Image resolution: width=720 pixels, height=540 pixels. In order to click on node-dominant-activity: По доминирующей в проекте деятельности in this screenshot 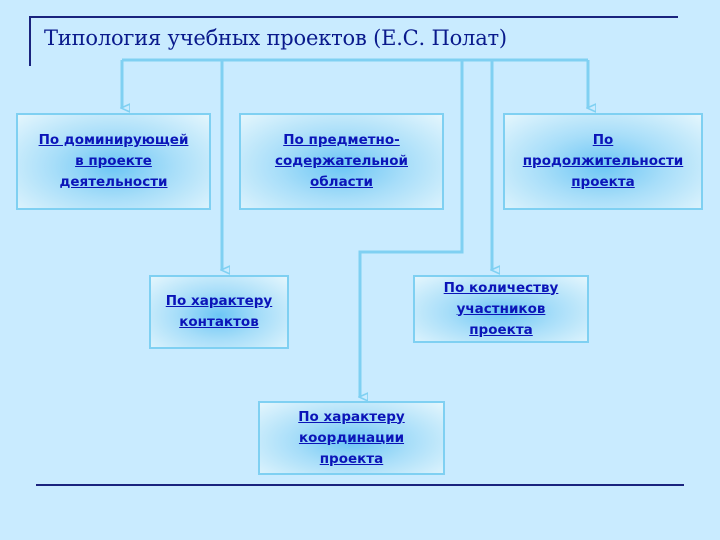, I will do `click(113, 161)`.